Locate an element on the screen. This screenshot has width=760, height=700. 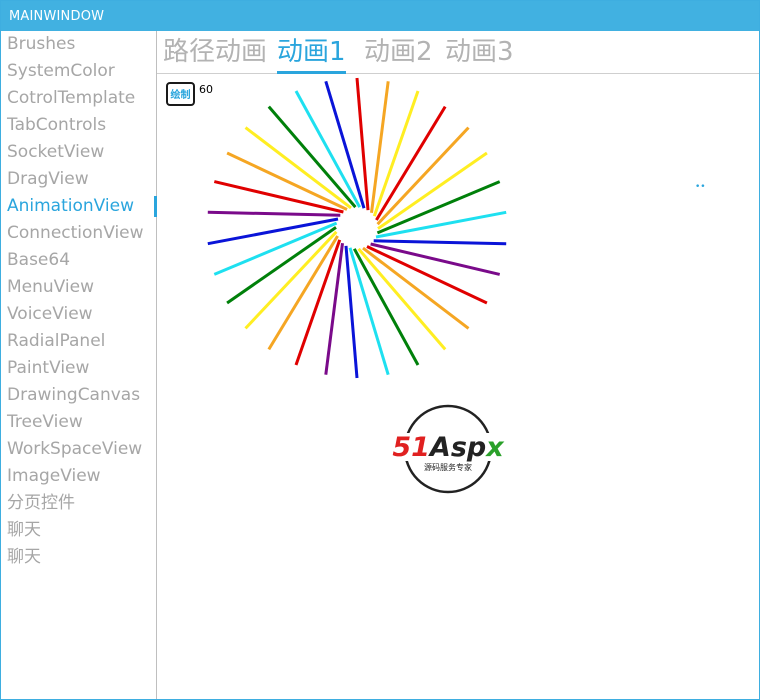
sidebar-item-brushes: Brushes is located at coordinates (78, 44).